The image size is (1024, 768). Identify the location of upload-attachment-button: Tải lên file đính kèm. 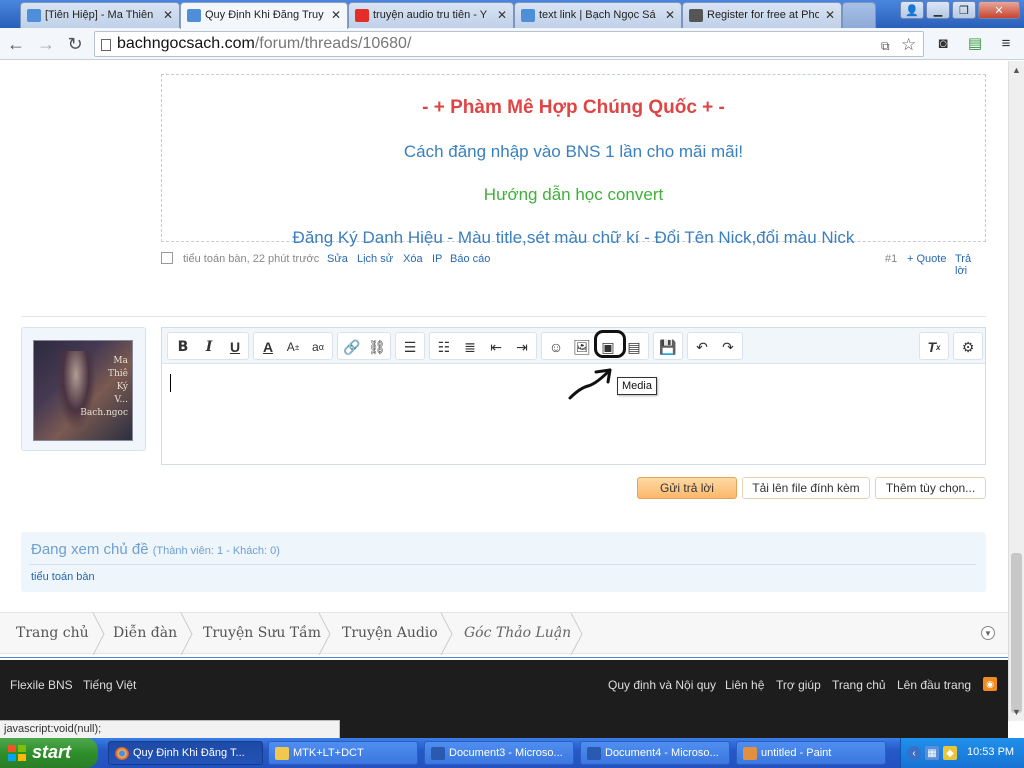
(806, 488).